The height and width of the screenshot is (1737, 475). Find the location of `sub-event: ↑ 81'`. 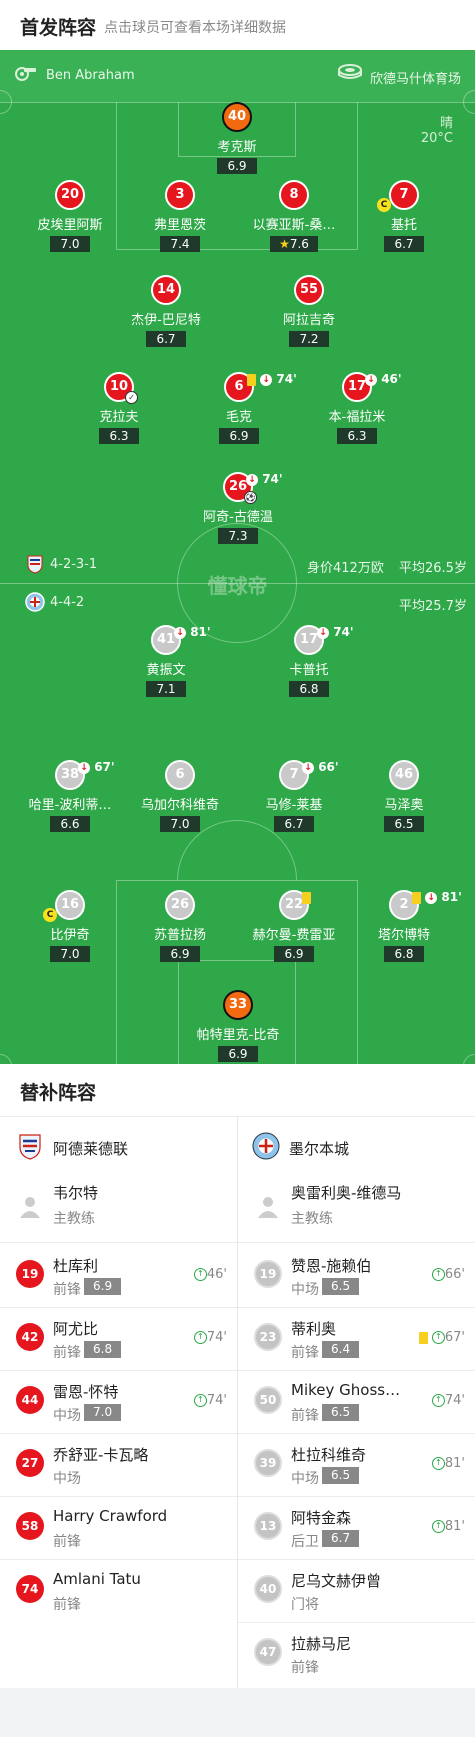

sub-event: ↑ 81' is located at coordinates (448, 1463).